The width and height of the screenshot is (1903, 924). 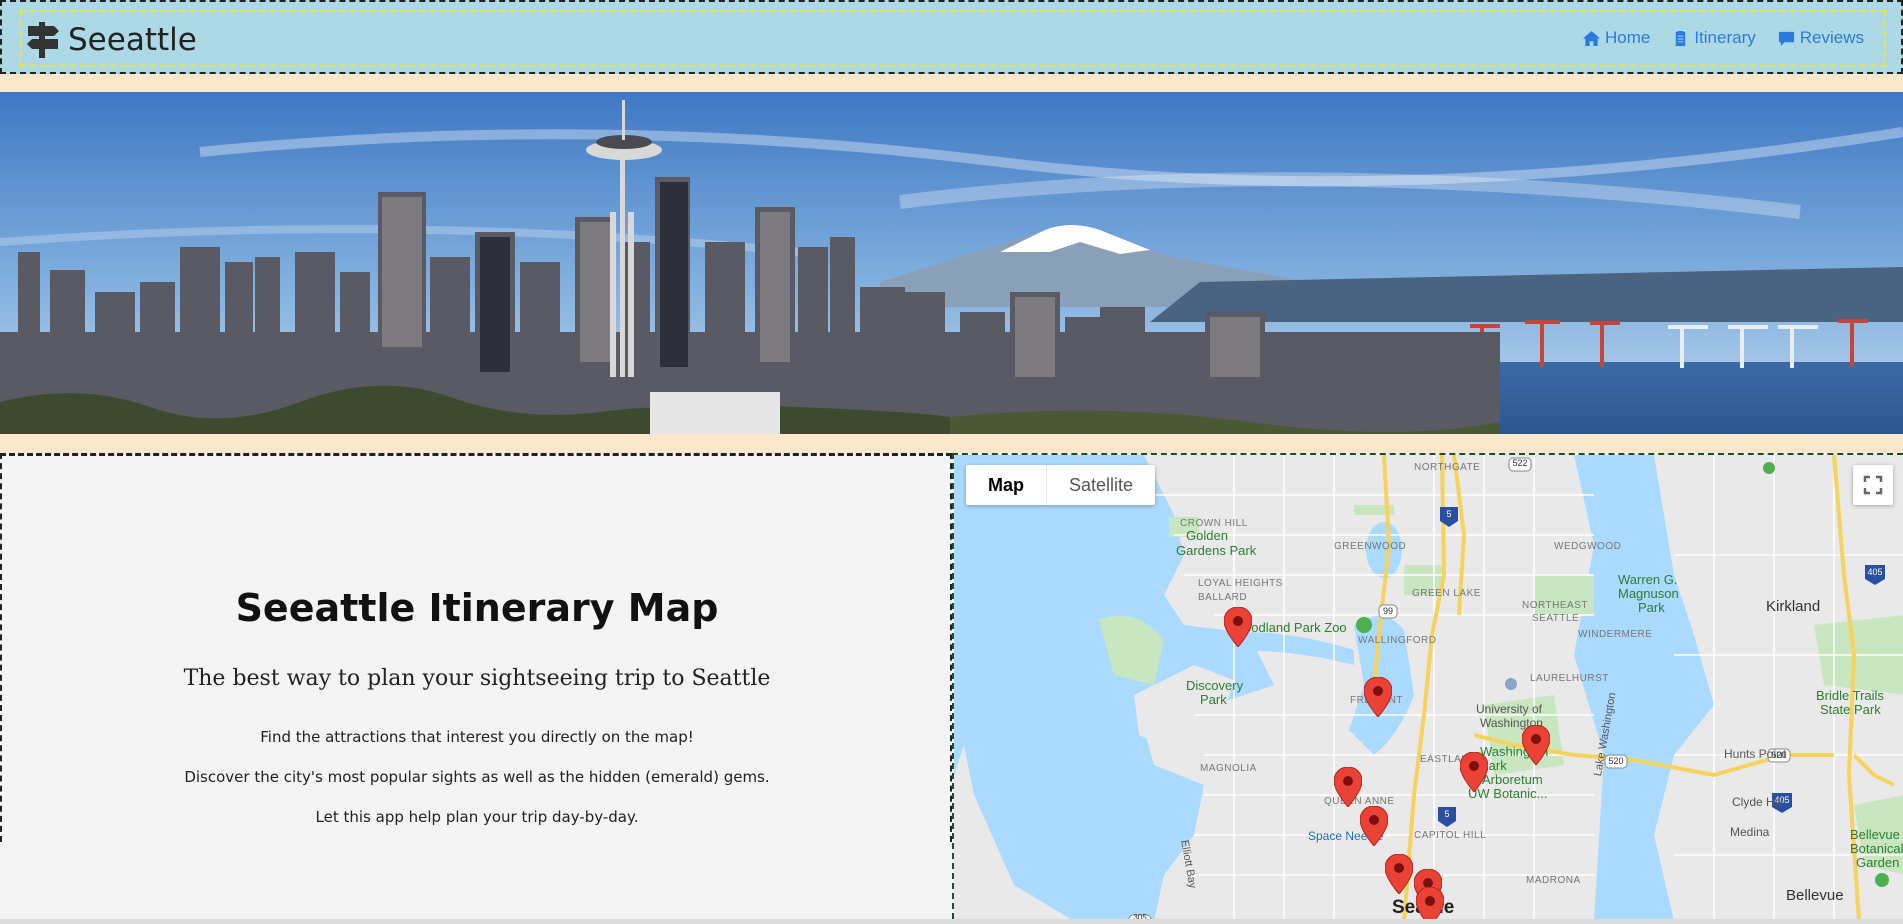 I want to click on brand: Seeattle, so click(x=111, y=40).